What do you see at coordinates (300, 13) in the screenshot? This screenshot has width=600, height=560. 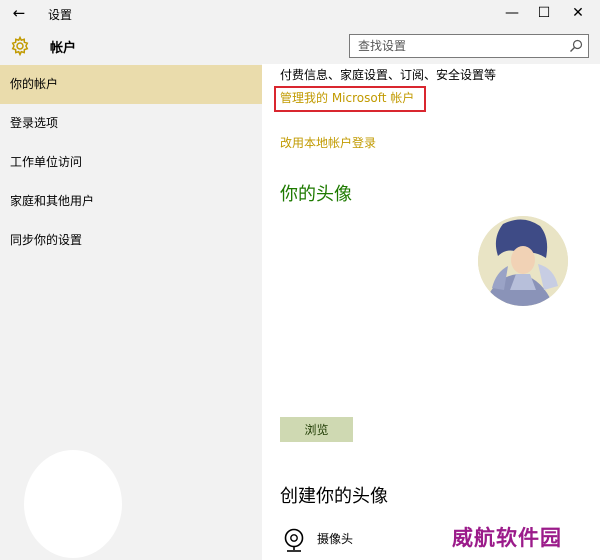 I see `title-bar: ← 设置 — ☐ ✕` at bounding box center [300, 13].